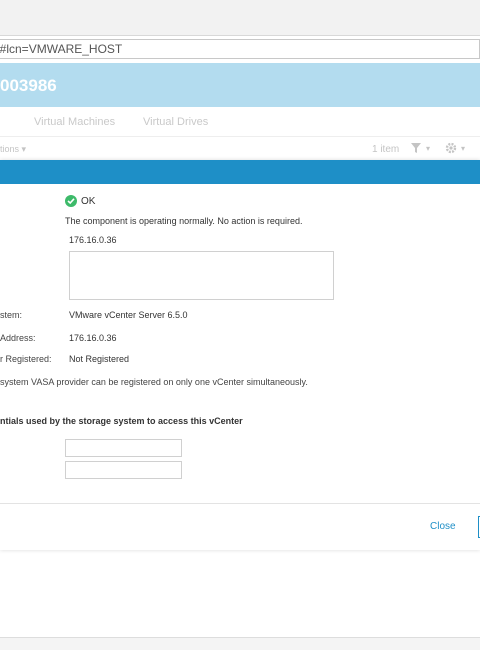 This screenshot has height=650, width=480. I want to click on address-text: l#lcn=VMWARE_HOST, so click(61, 49).